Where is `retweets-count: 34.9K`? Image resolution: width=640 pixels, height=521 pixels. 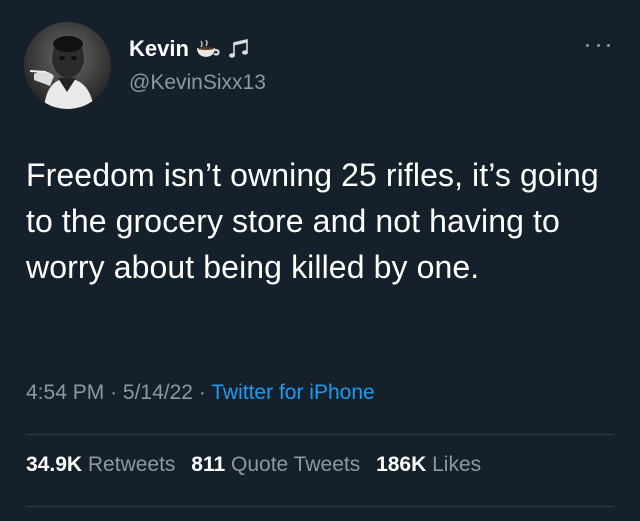
retweets-count: 34.9K is located at coordinates (54, 464).